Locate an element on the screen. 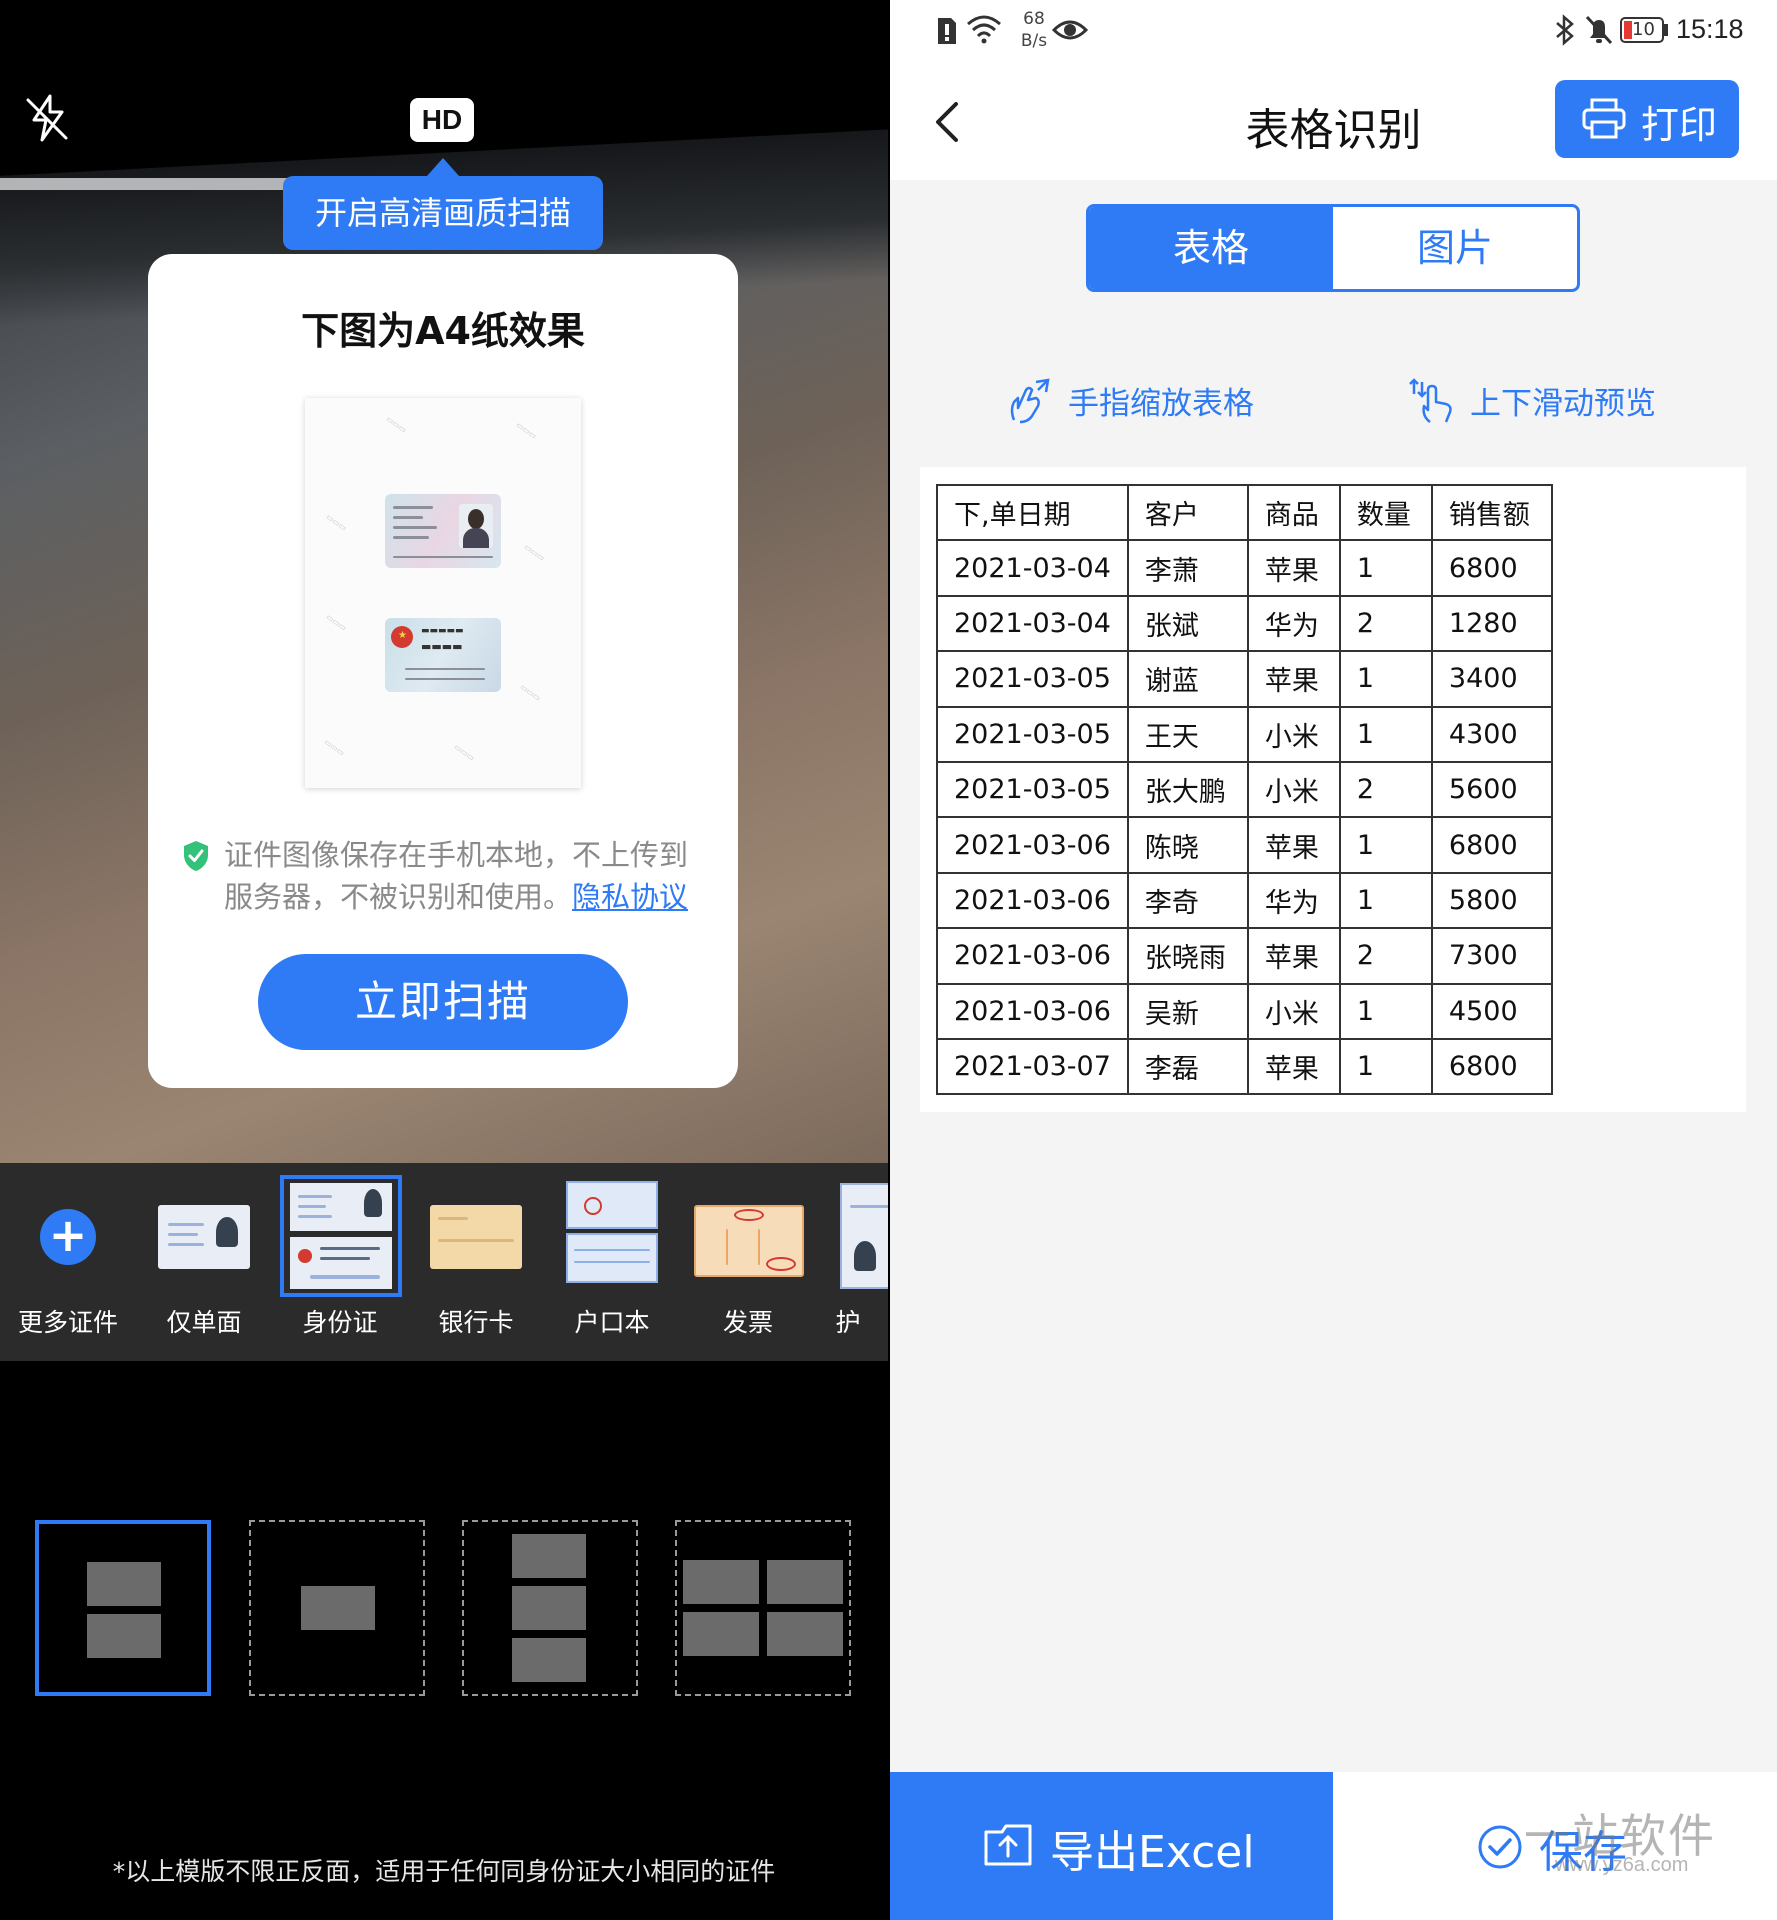  table-row: 2021-03-04 李萧 苹果 1 6800 is located at coordinates (1244, 568).